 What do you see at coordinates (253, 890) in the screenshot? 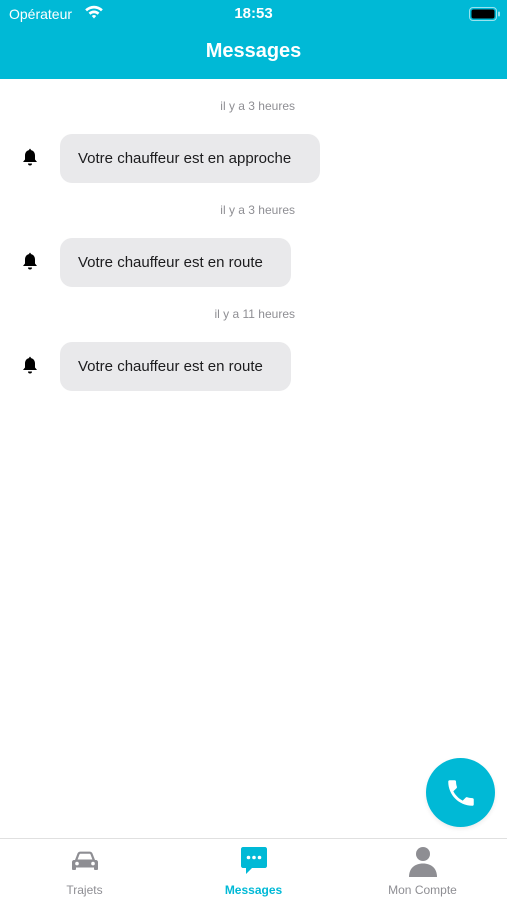
I see `tab-label: Messages` at bounding box center [253, 890].